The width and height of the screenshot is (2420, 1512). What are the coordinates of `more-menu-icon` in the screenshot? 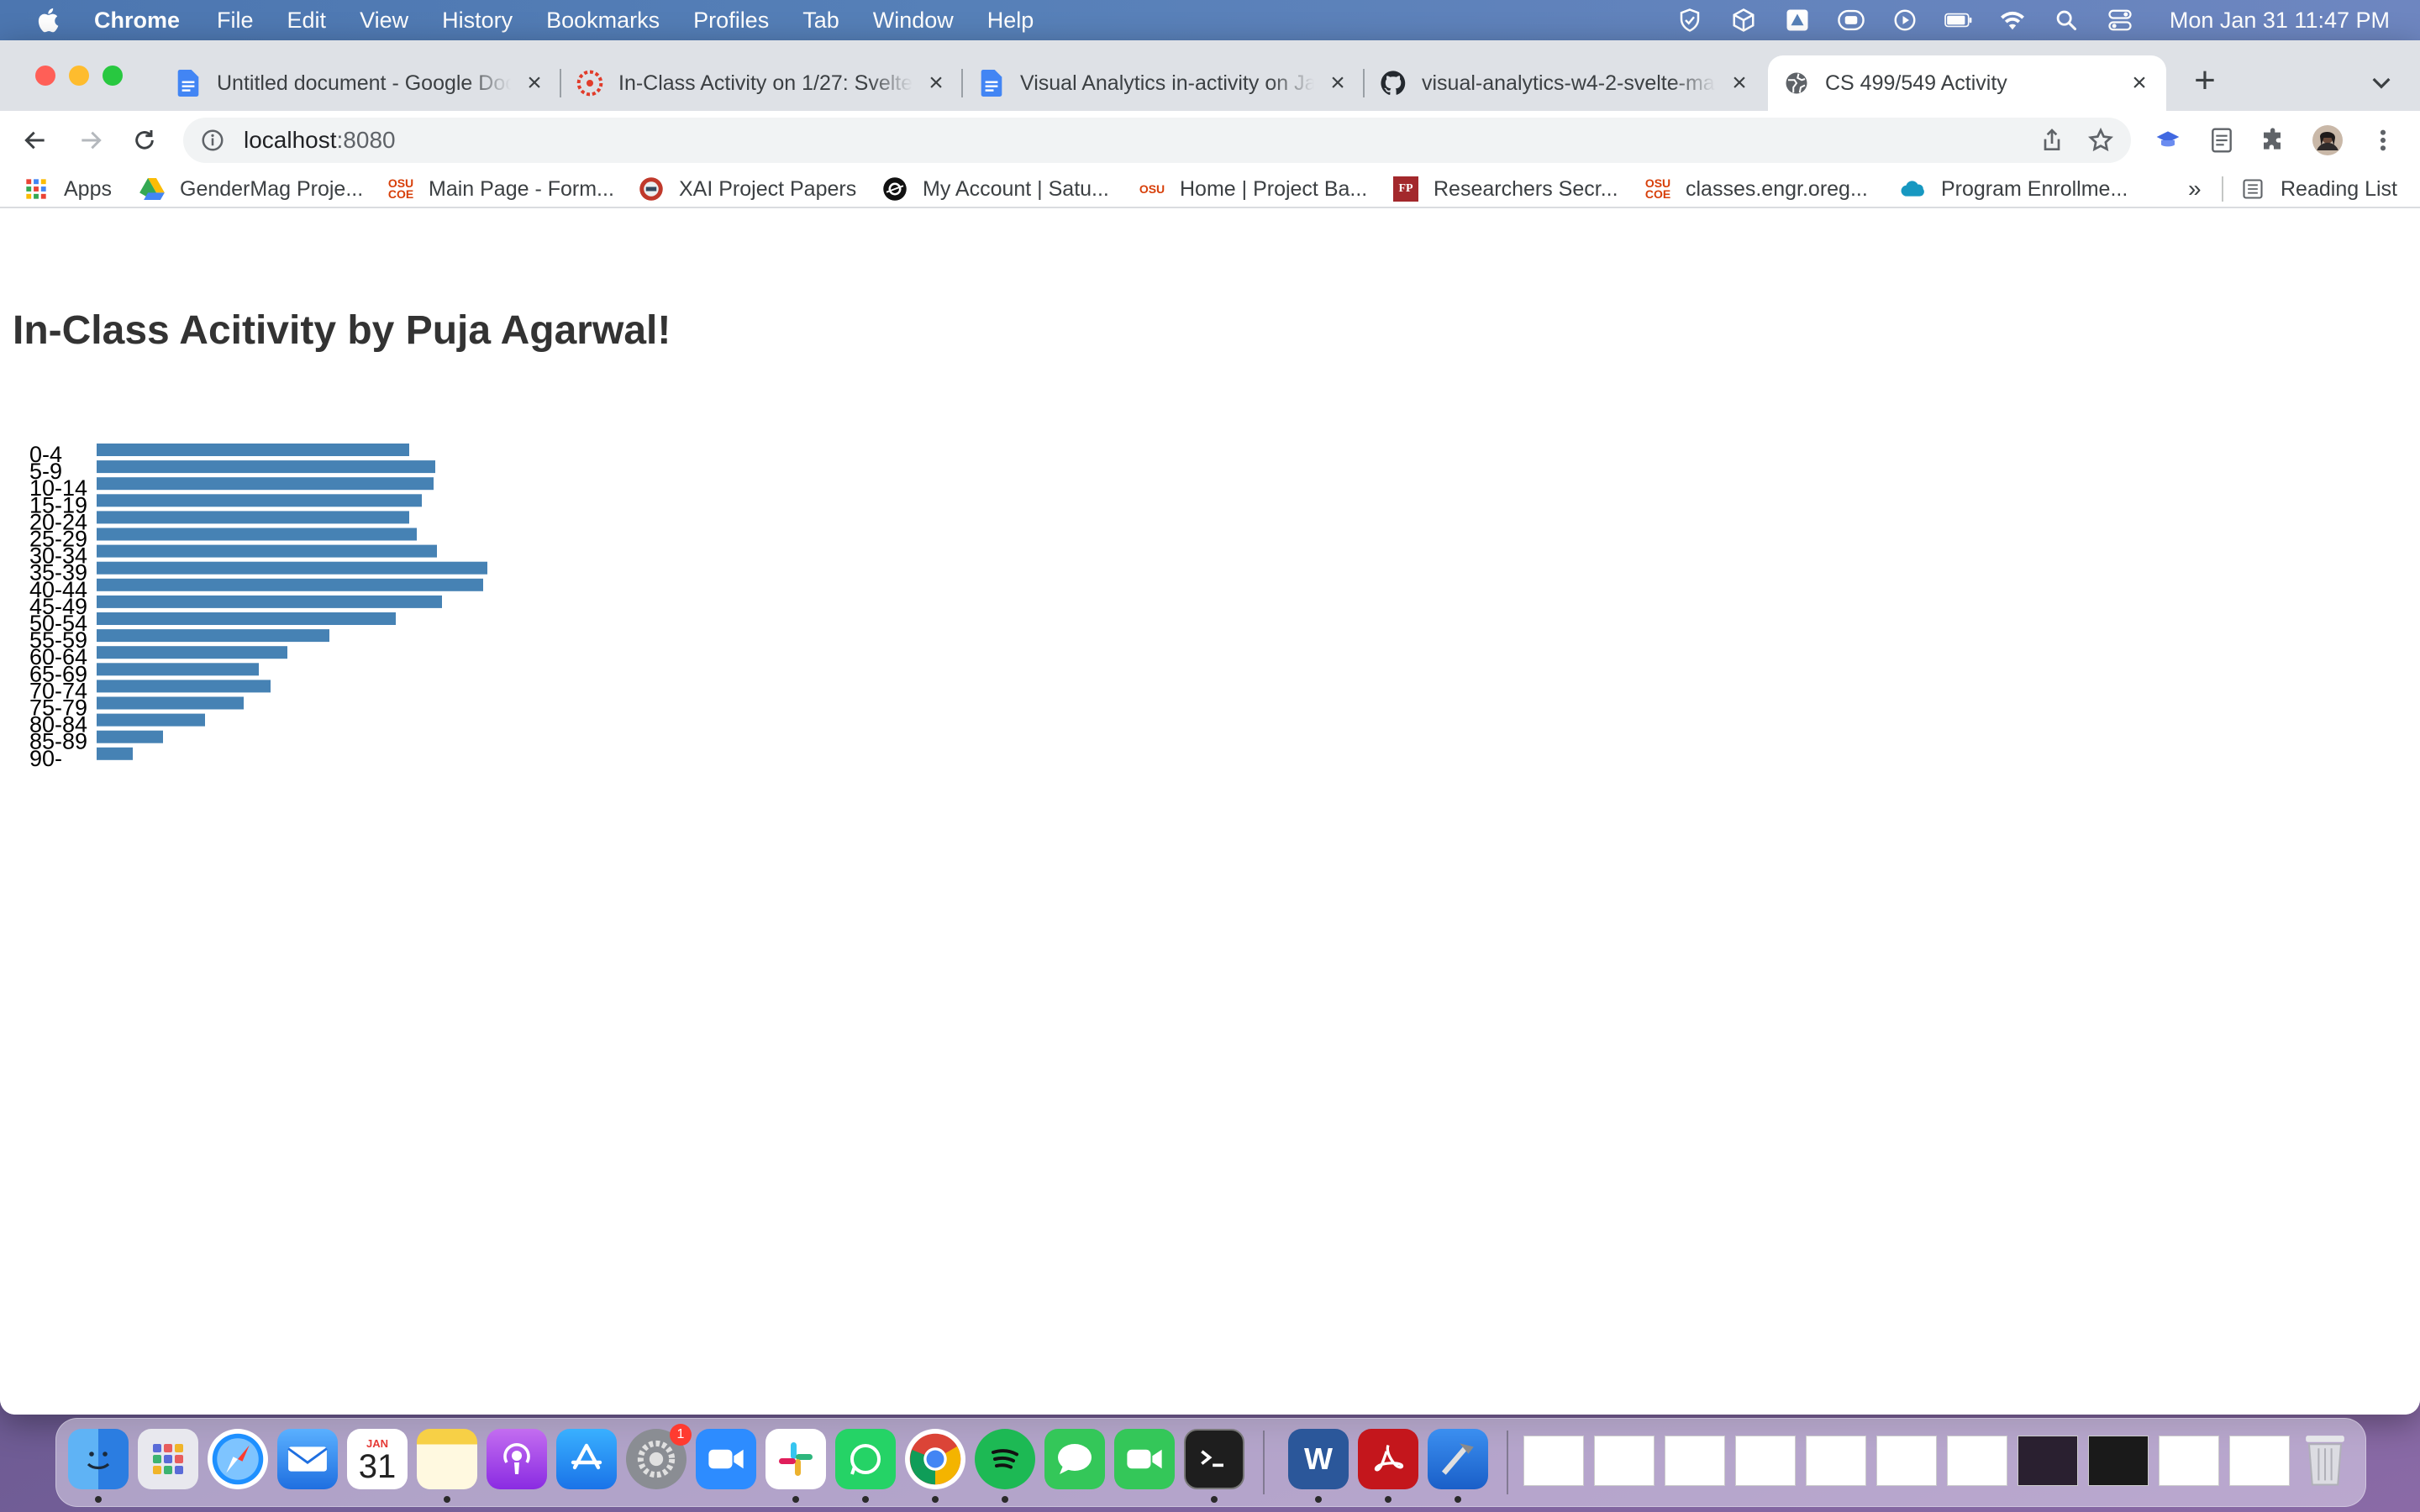 It's located at (2383, 140).